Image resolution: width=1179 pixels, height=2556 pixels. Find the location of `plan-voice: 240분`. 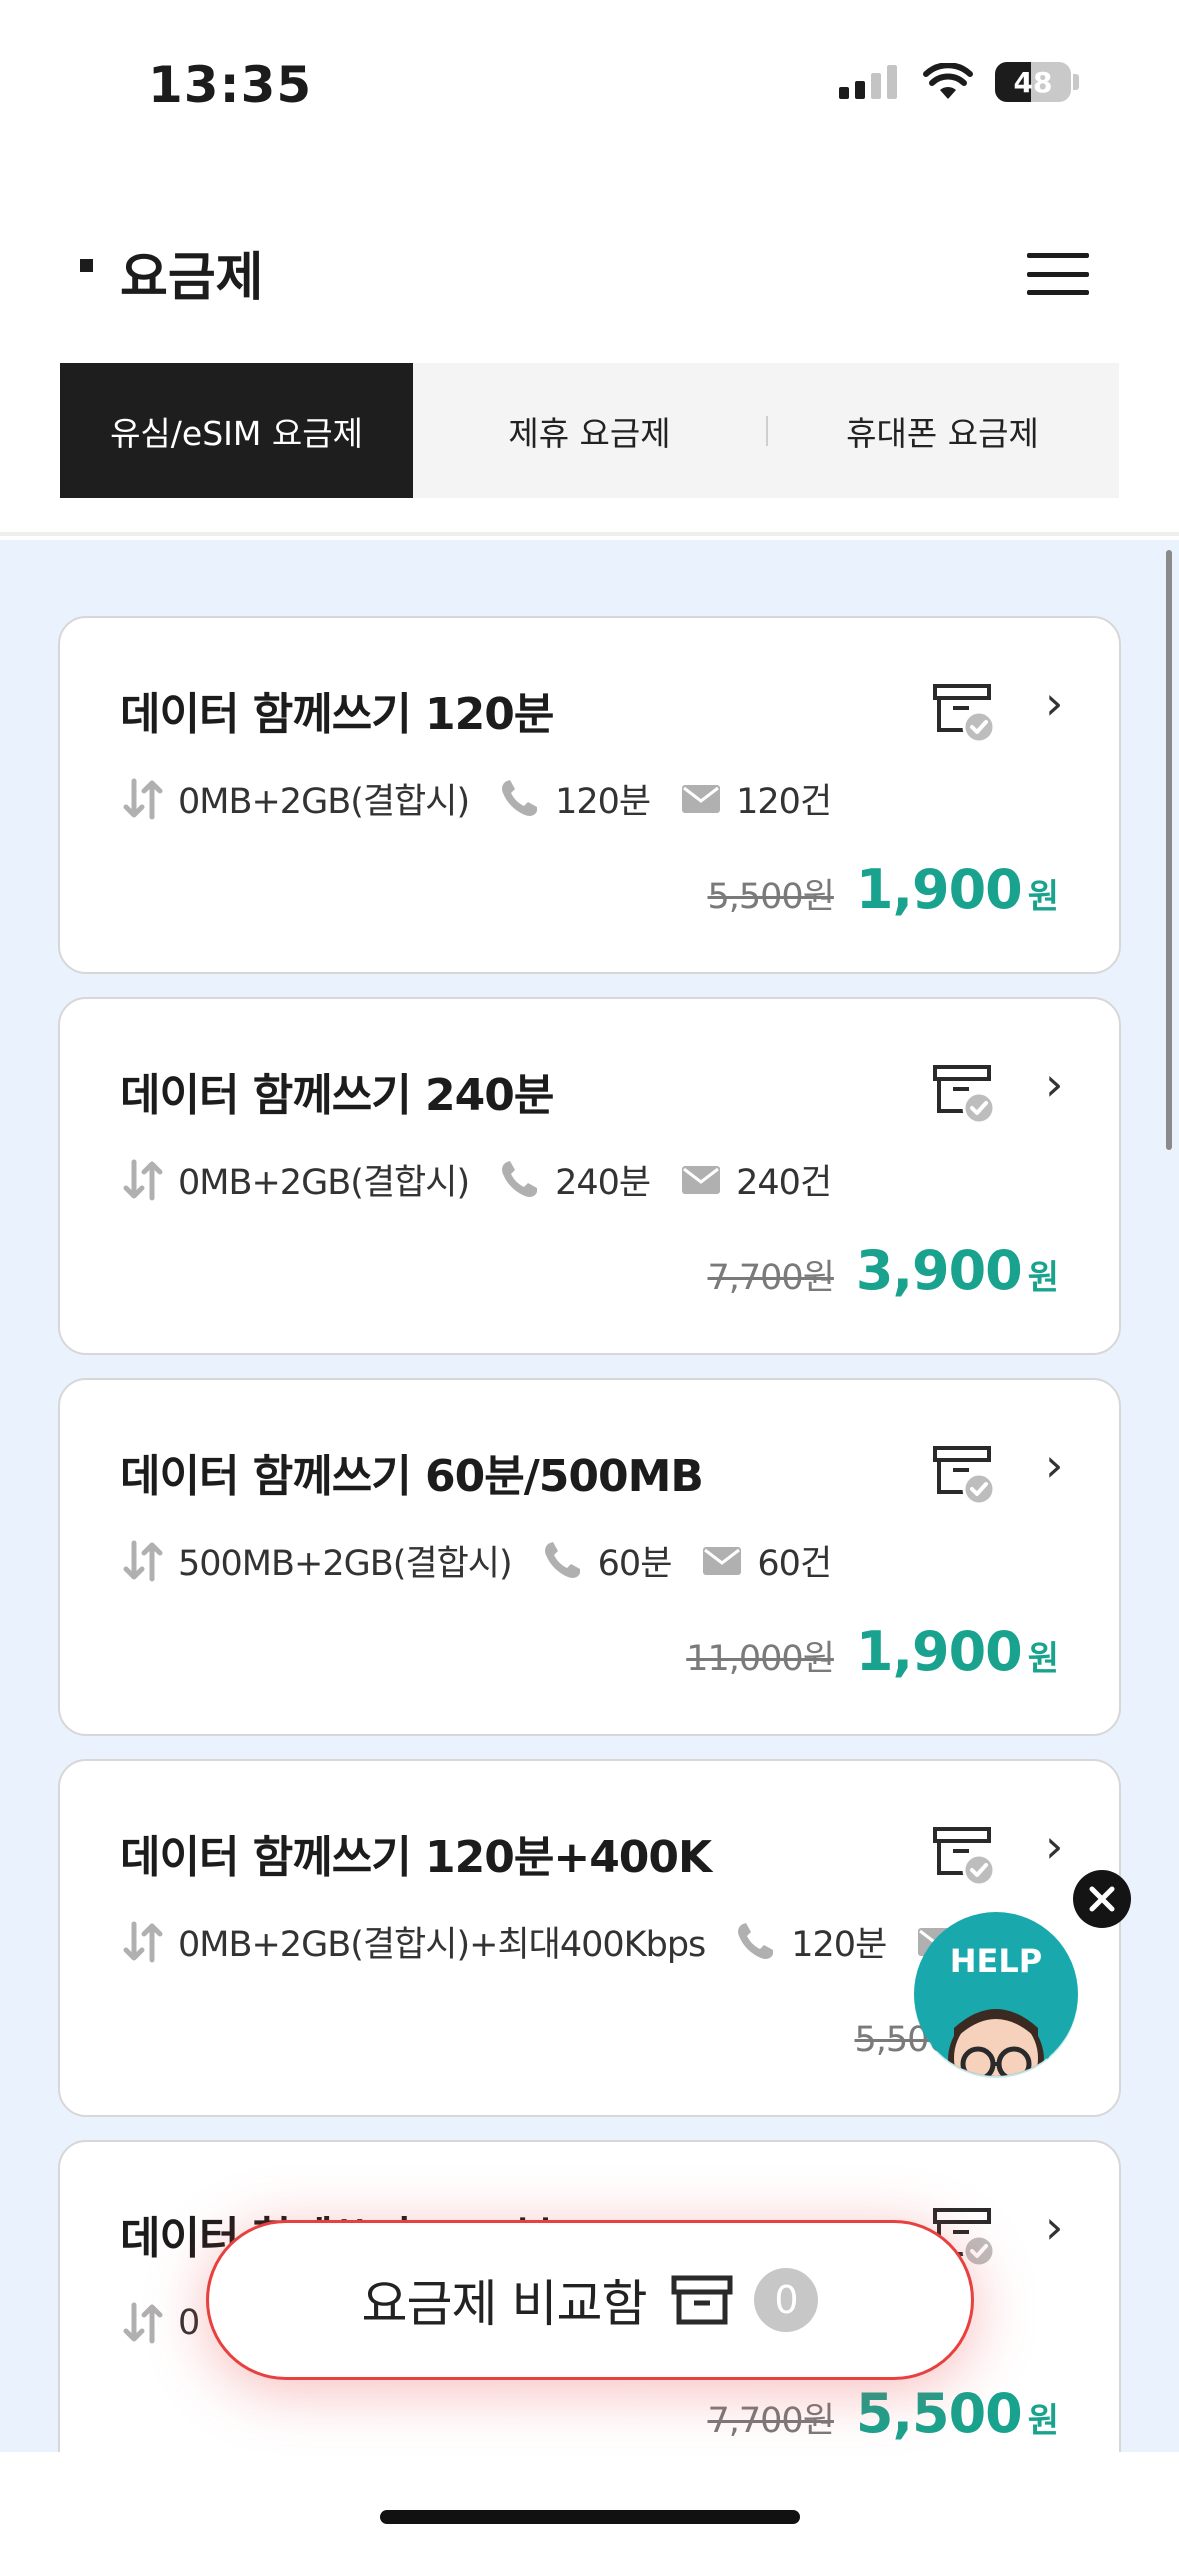

plan-voice: 240분 is located at coordinates (603, 1183).